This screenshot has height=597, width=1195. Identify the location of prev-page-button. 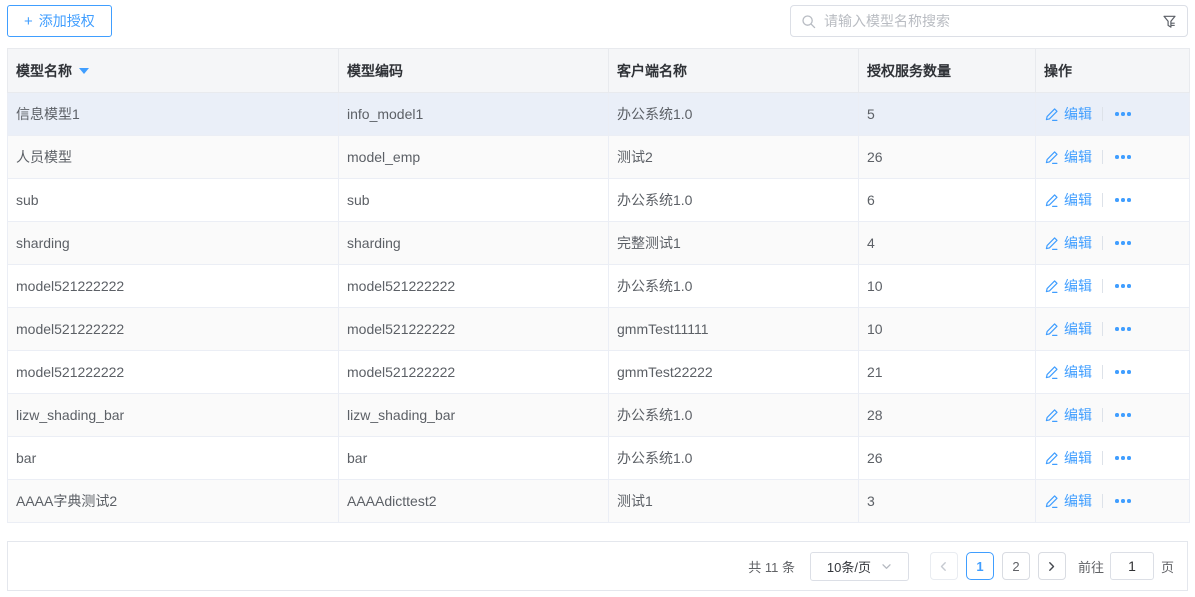
(943, 566).